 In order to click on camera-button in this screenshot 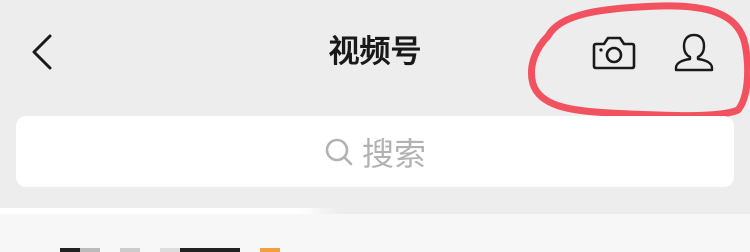, I will do `click(614, 53)`.